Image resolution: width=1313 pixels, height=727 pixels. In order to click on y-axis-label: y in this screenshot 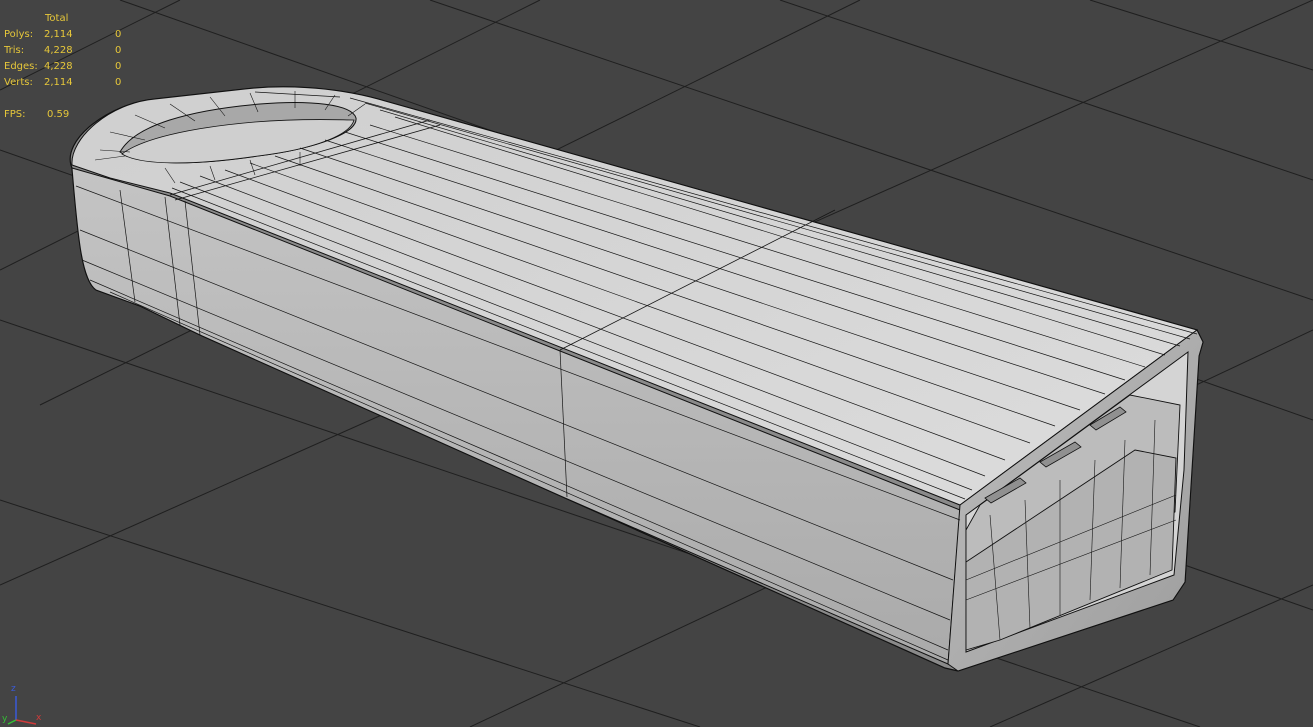, I will do `click(5, 719)`.